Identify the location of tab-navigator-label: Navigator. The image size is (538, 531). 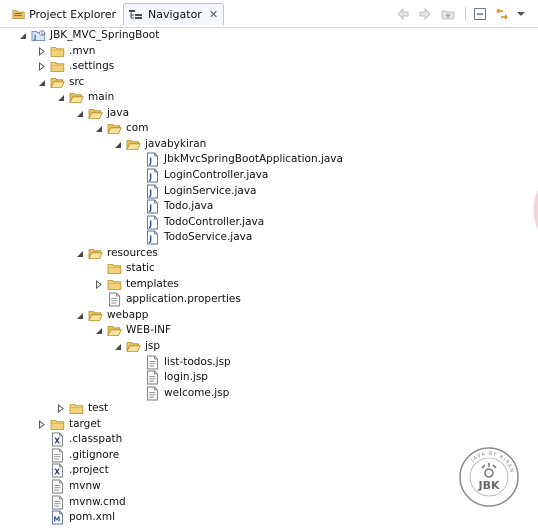
(175, 14).